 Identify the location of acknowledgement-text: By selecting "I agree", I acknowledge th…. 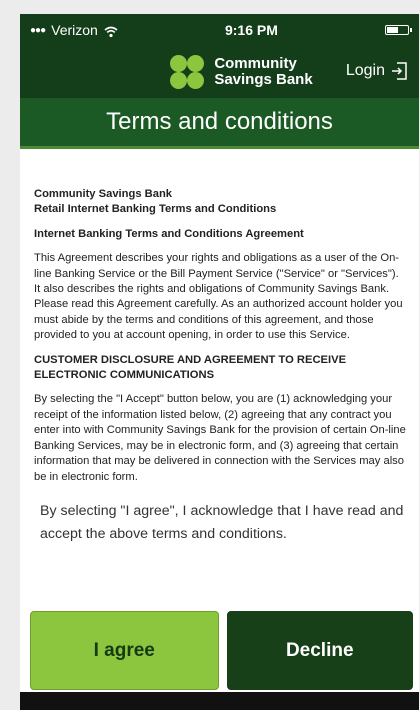
(222, 522).